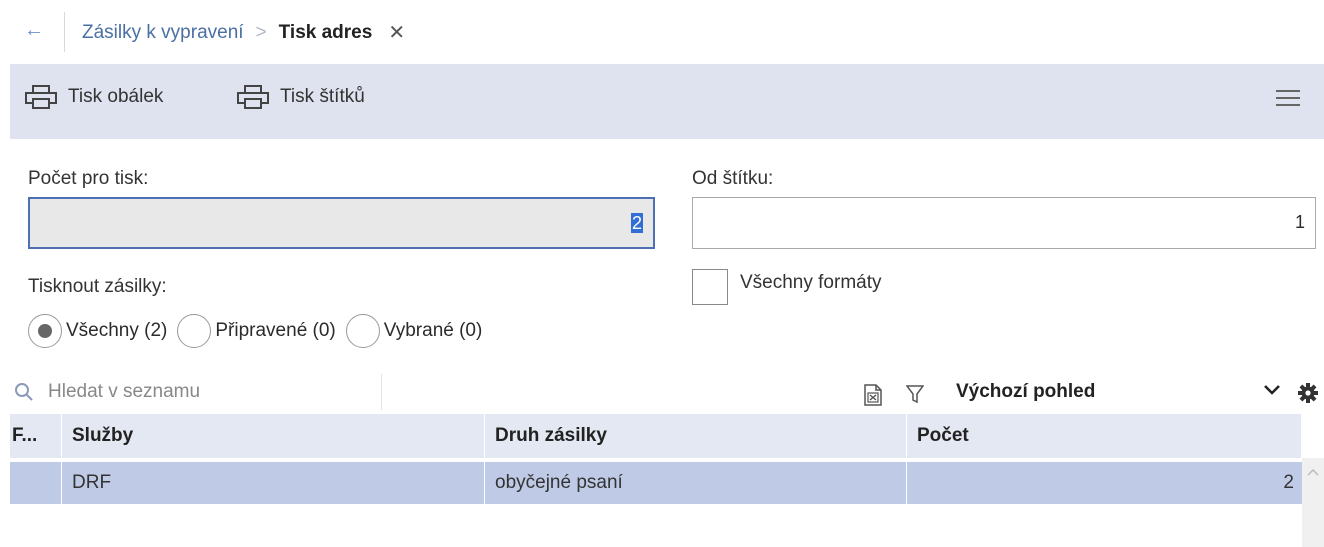  Describe the element at coordinates (194, 331) in the screenshot. I see `radio-prepared-circle` at that location.